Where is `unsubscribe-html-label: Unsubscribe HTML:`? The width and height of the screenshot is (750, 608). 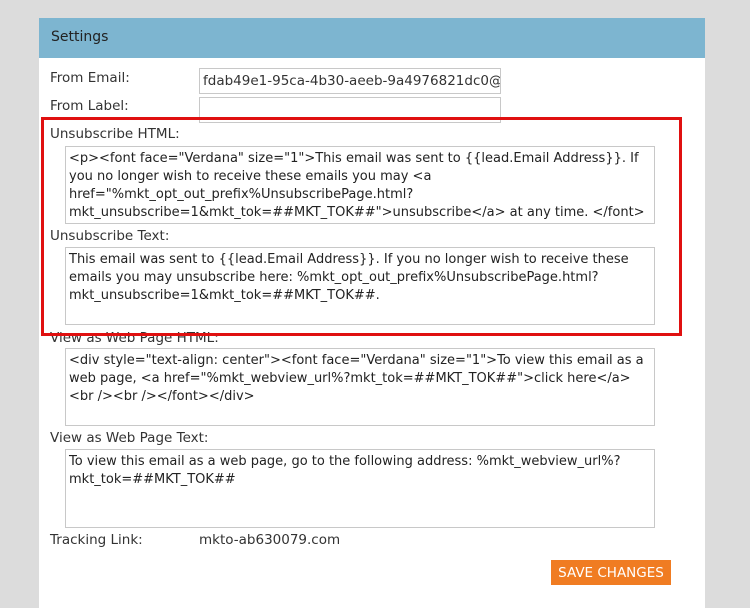 unsubscribe-html-label: Unsubscribe HTML: is located at coordinates (115, 134).